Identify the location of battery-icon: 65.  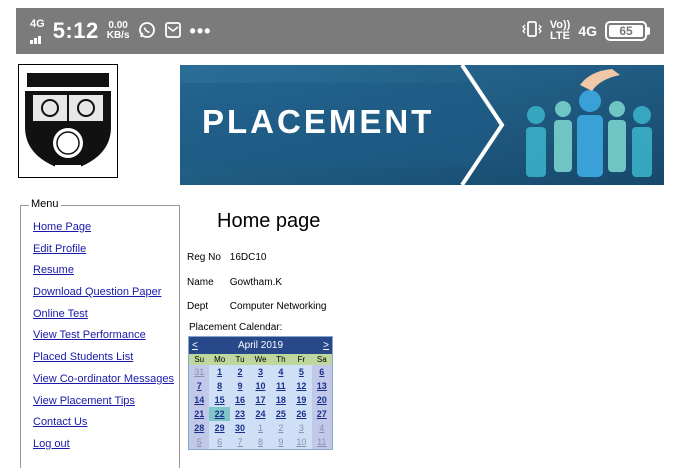
(627, 31).